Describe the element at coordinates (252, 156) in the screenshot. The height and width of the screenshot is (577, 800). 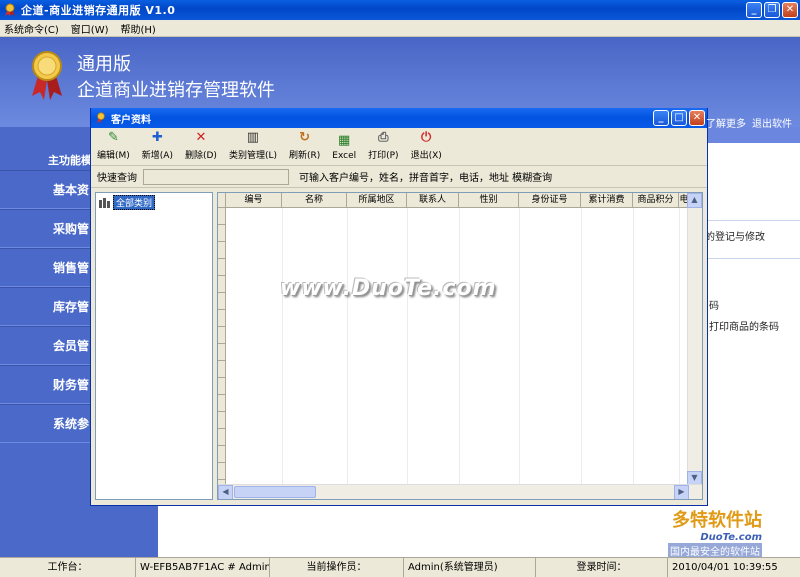
I see `category-label: 类别管理(L)` at that location.